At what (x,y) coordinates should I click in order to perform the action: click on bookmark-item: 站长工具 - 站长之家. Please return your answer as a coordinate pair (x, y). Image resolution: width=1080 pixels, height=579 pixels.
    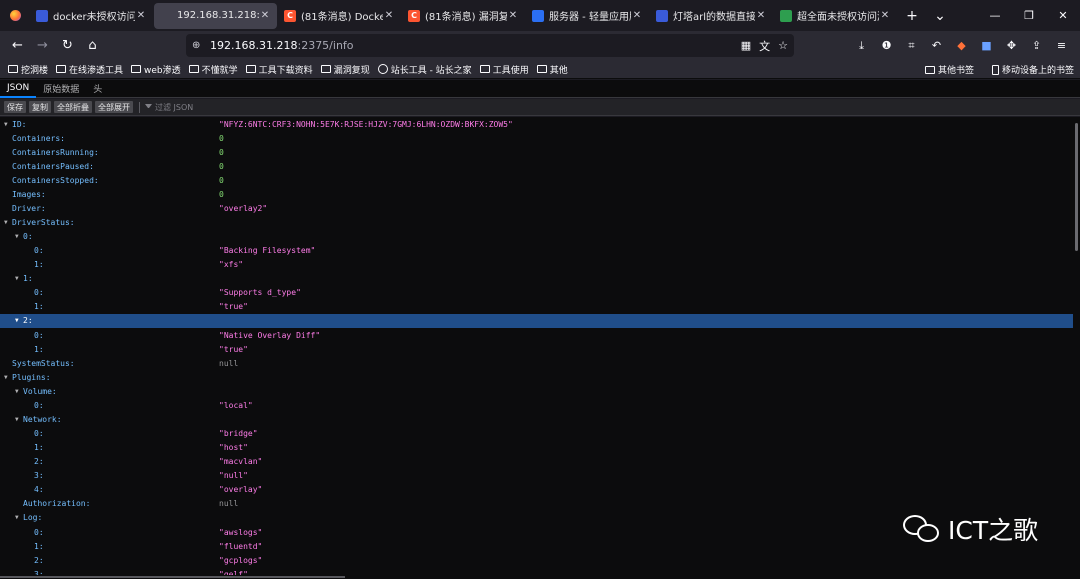
    Looking at the image, I should click on (424, 69).